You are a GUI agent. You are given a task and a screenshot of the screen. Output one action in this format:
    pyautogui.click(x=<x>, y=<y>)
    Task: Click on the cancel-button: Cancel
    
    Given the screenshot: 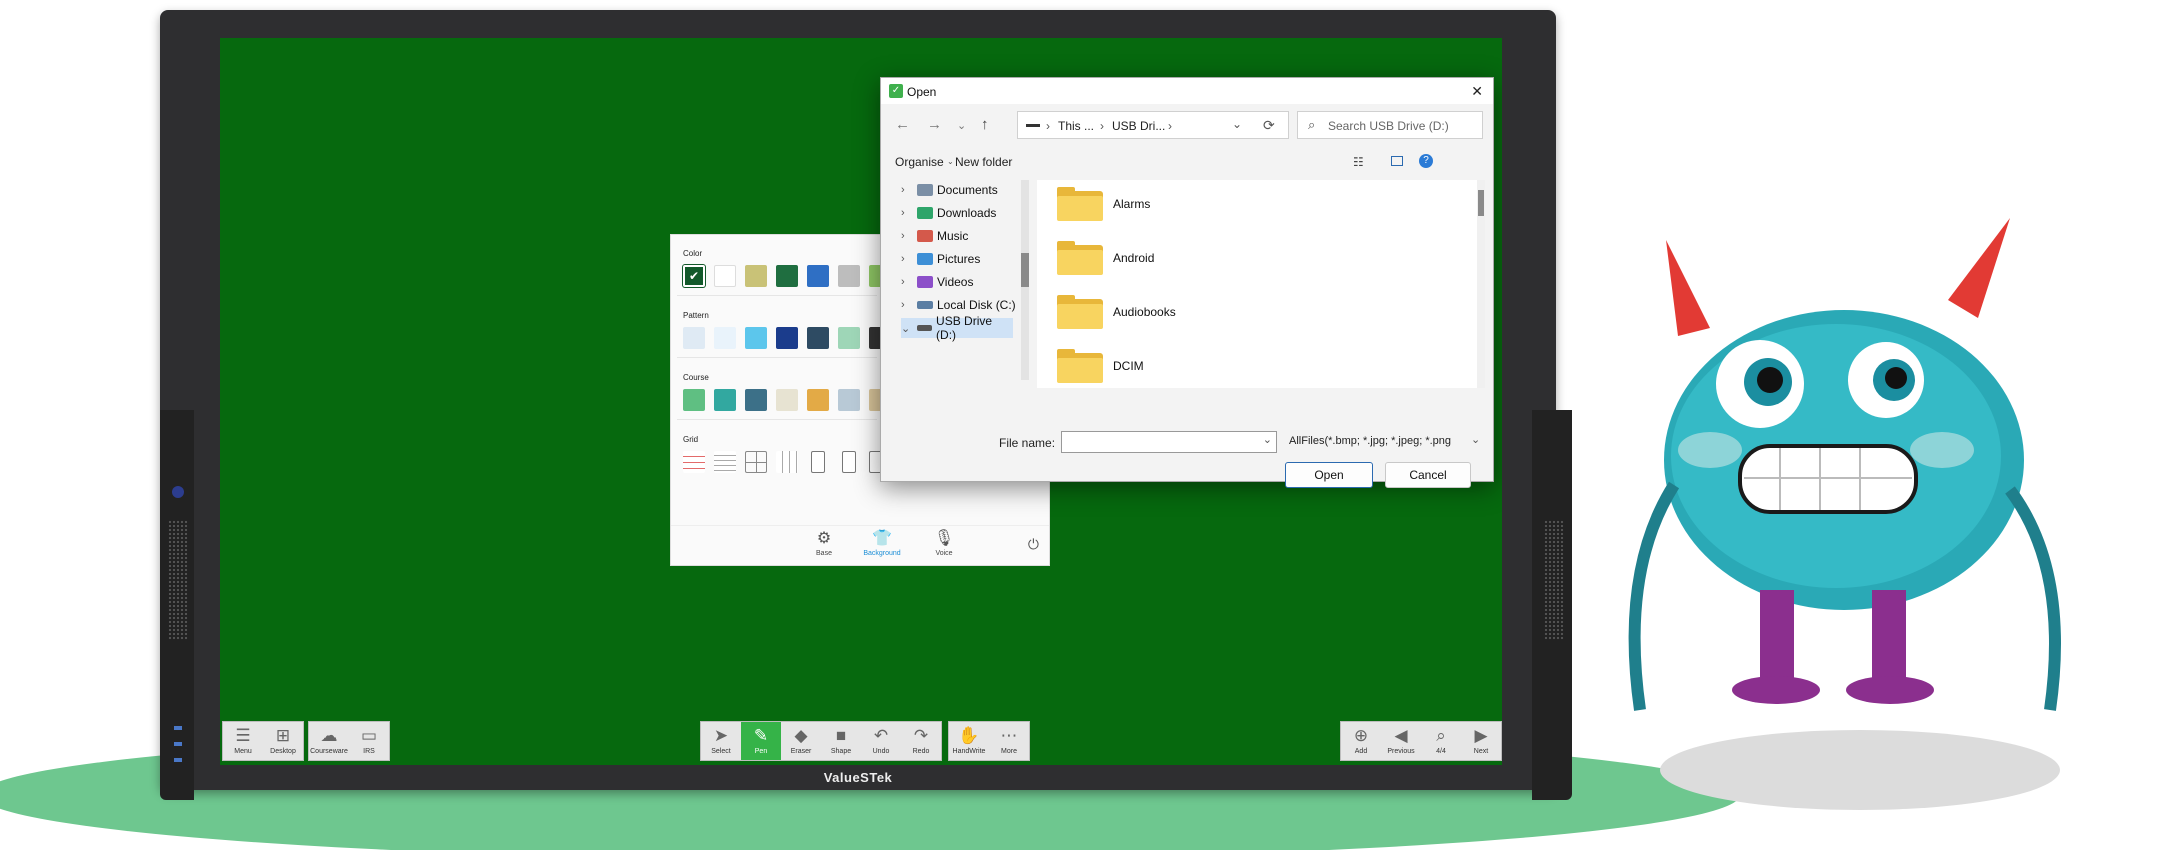 What is the action you would take?
    pyautogui.click(x=1428, y=475)
    